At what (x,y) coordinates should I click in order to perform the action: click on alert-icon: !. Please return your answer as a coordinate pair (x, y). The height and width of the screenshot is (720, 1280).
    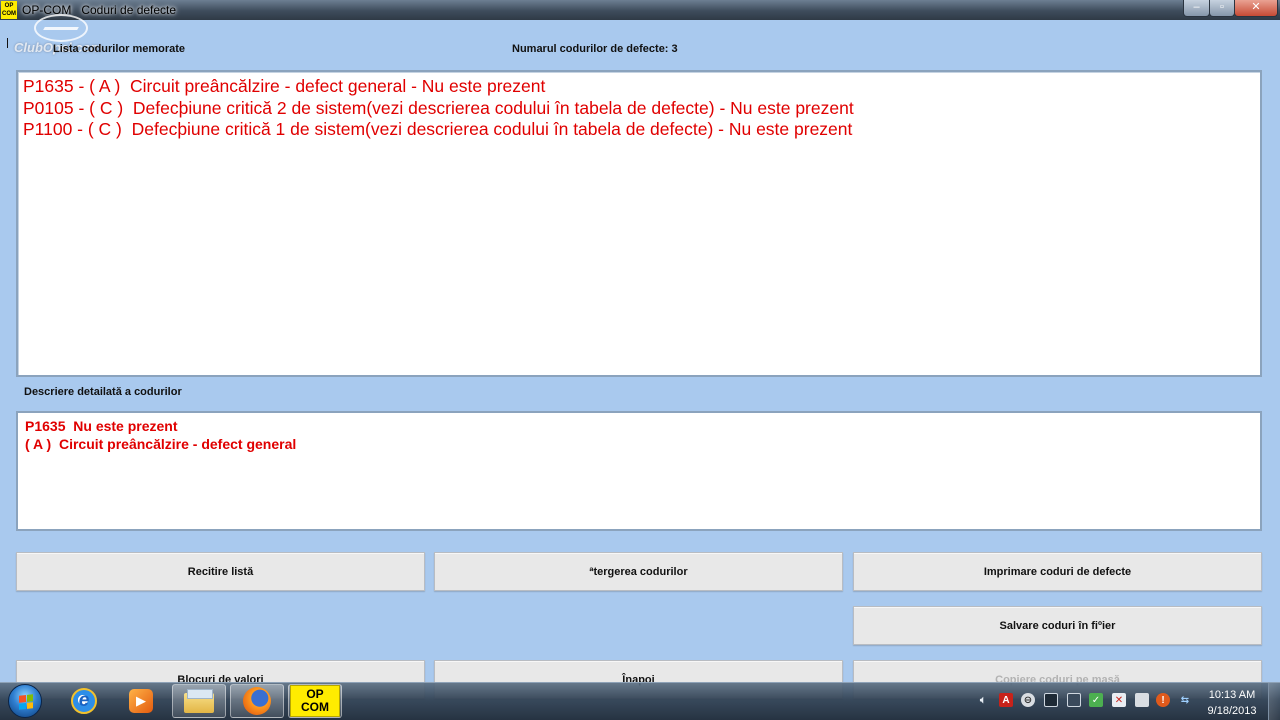
    Looking at the image, I should click on (1163, 700).